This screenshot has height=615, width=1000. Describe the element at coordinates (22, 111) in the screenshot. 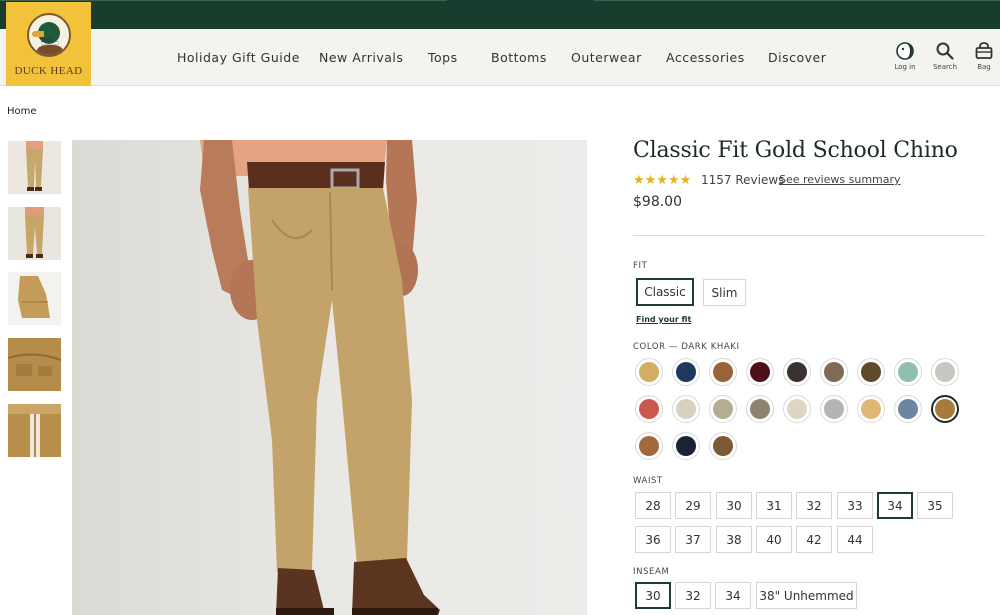

I see `breadcrumb: Home` at that location.